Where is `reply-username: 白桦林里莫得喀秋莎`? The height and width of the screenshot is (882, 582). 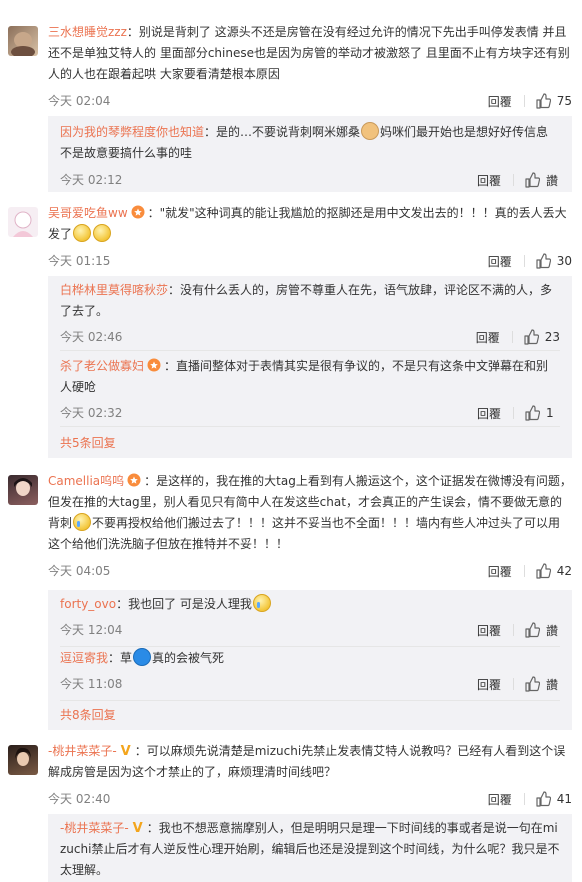 reply-username: 白桦林里莫得喀秋莎 is located at coordinates (114, 290).